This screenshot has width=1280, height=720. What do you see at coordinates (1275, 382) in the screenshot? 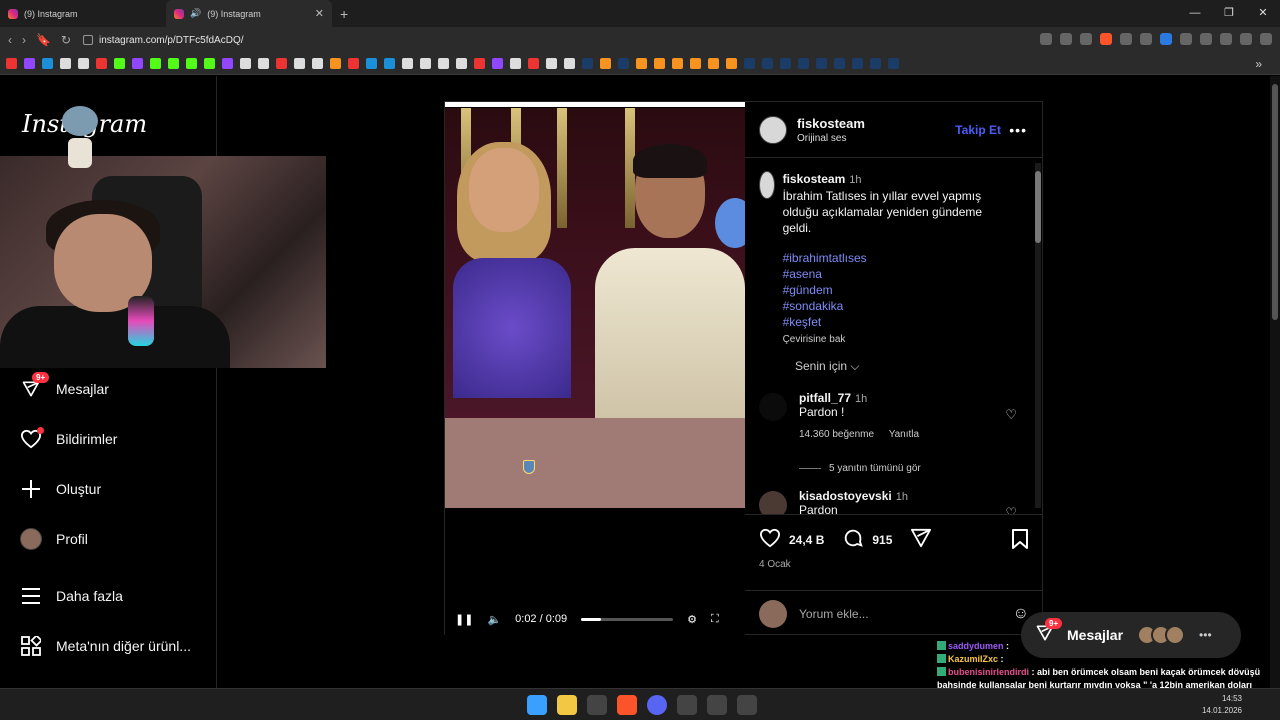
I see `page-scrollbar` at bounding box center [1275, 382].